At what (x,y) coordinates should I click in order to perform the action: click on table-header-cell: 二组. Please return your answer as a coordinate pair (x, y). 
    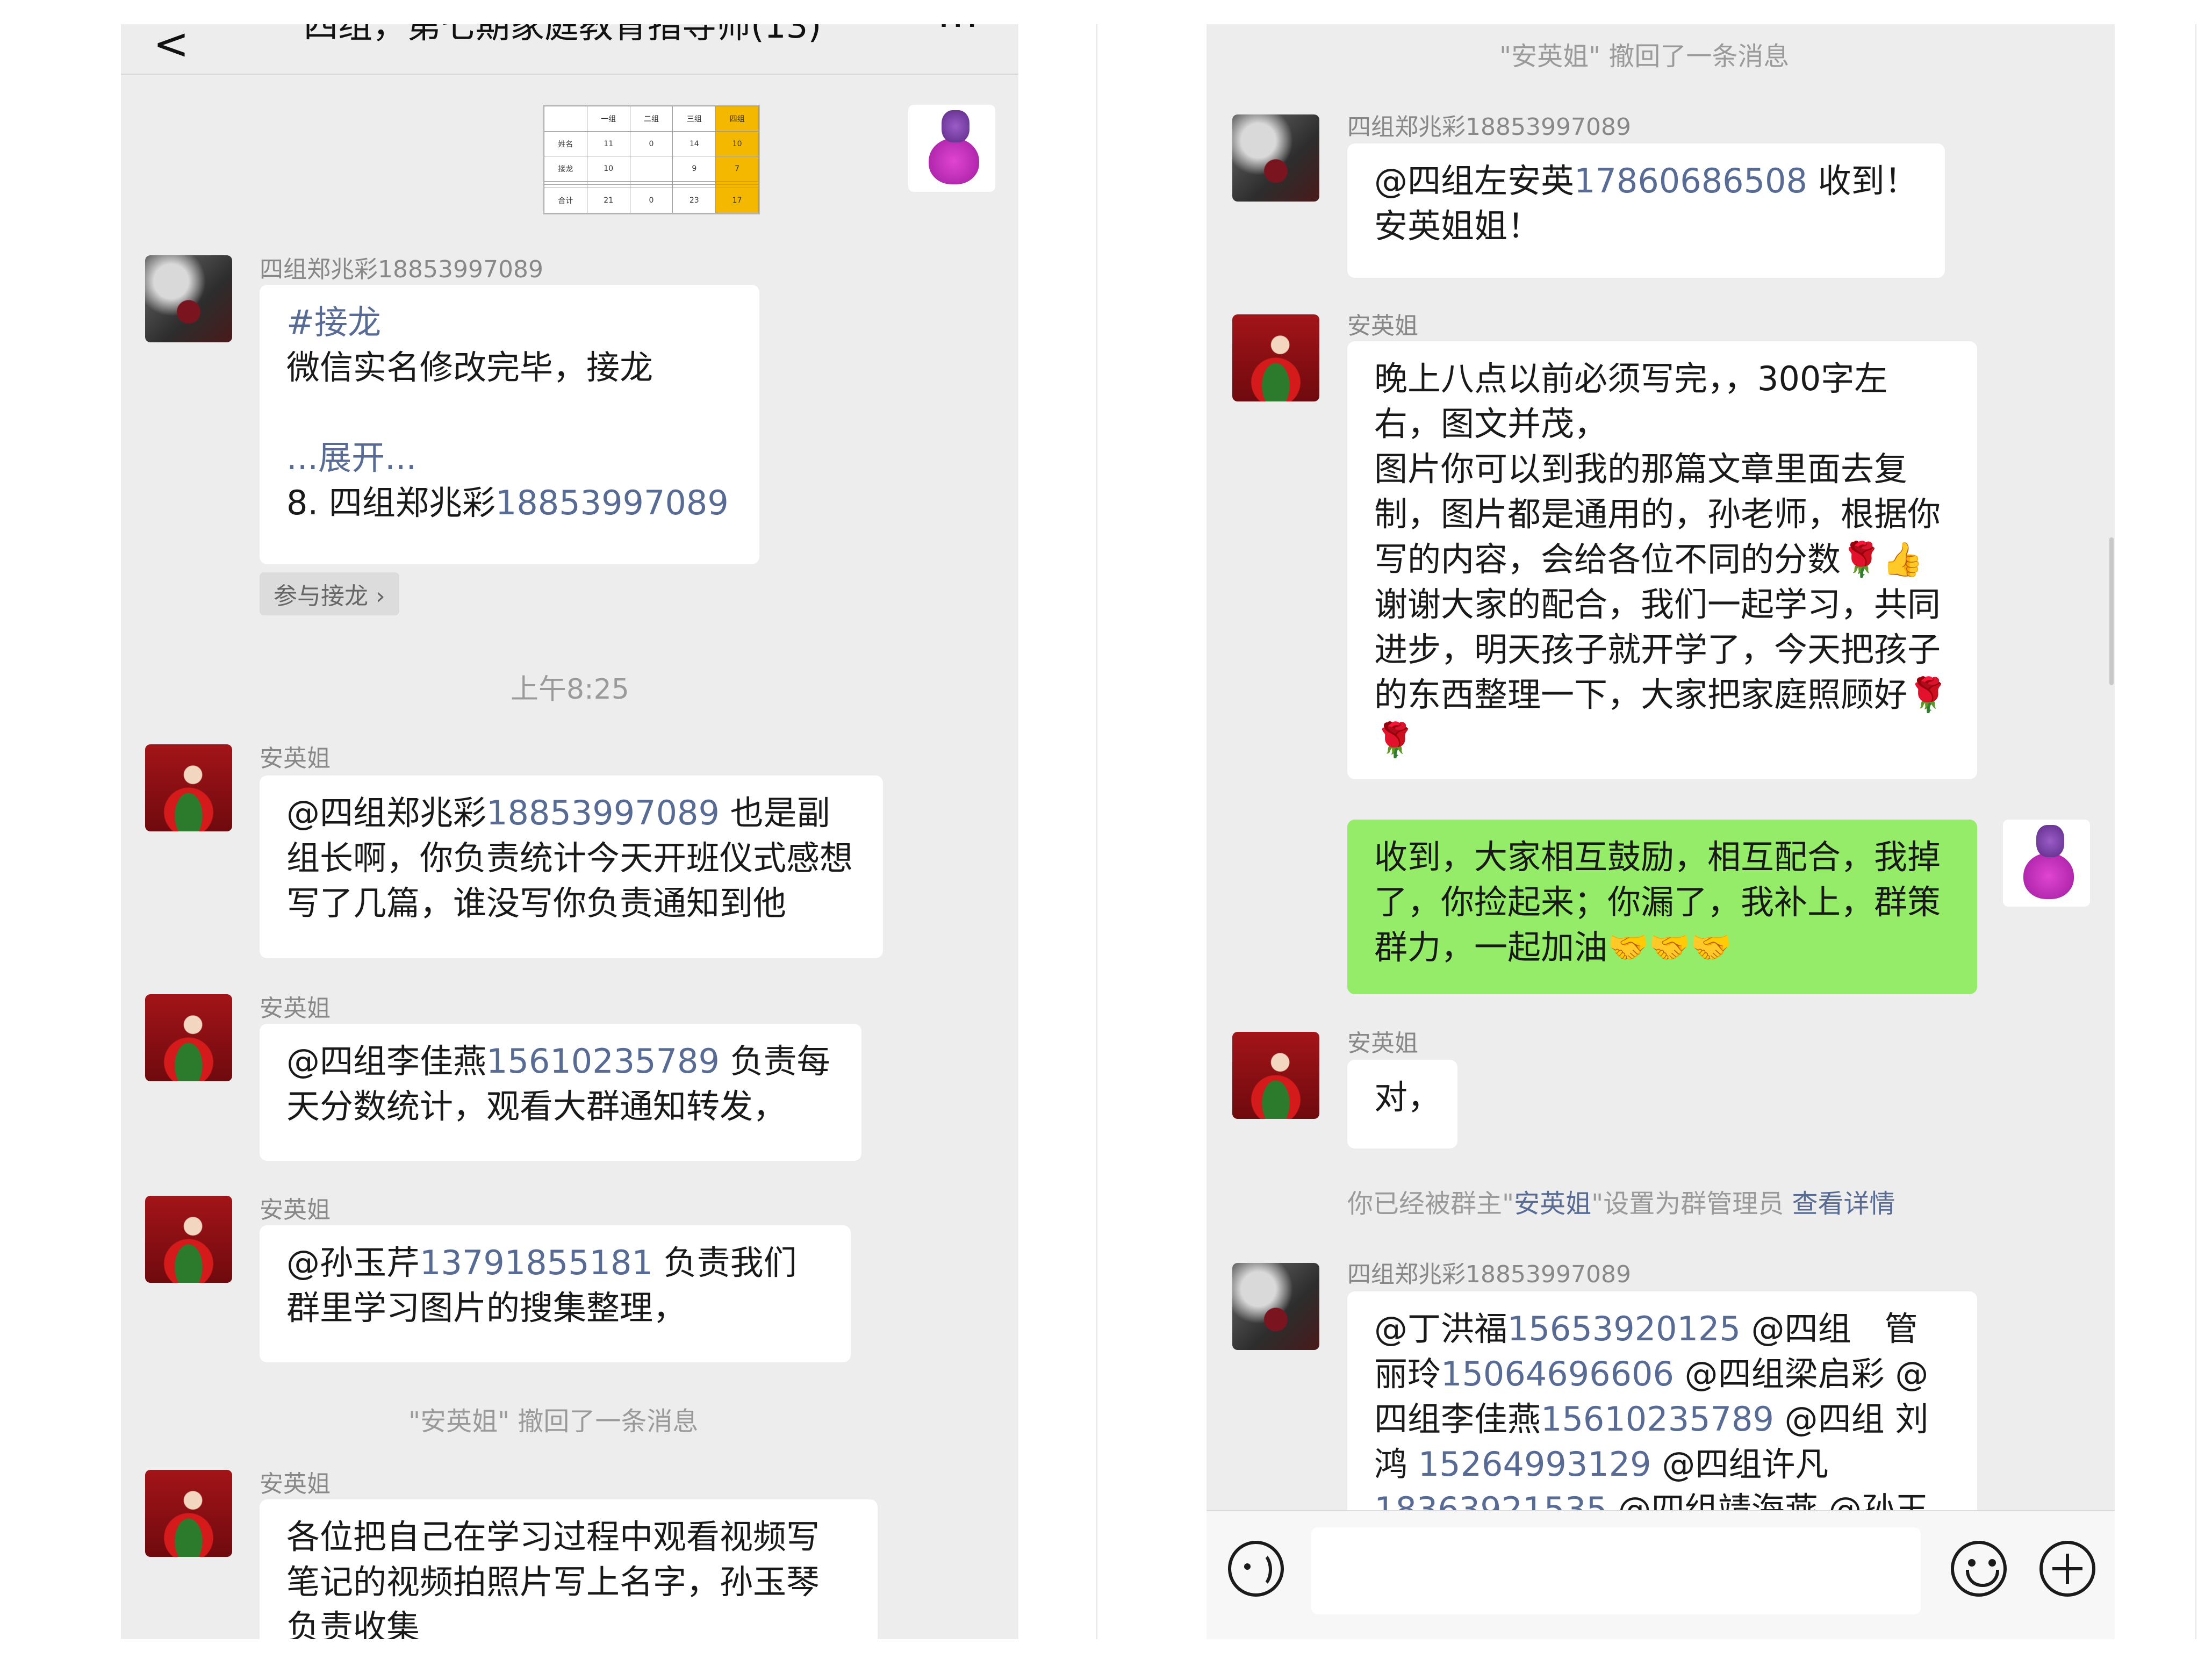
    Looking at the image, I should click on (651, 119).